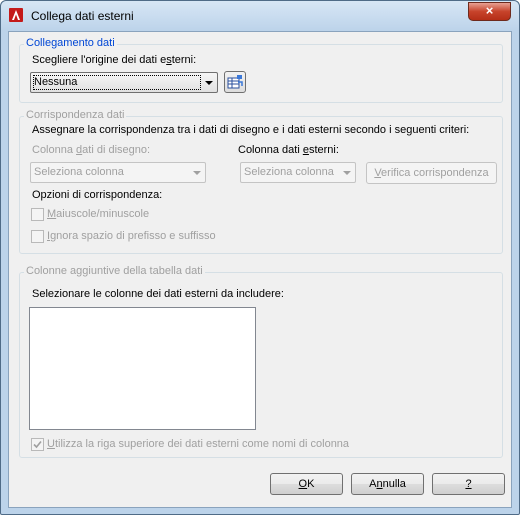 The width and height of the screenshot is (520, 515). What do you see at coordinates (37, 214) in the screenshot?
I see `case-sensitive-checkbox` at bounding box center [37, 214].